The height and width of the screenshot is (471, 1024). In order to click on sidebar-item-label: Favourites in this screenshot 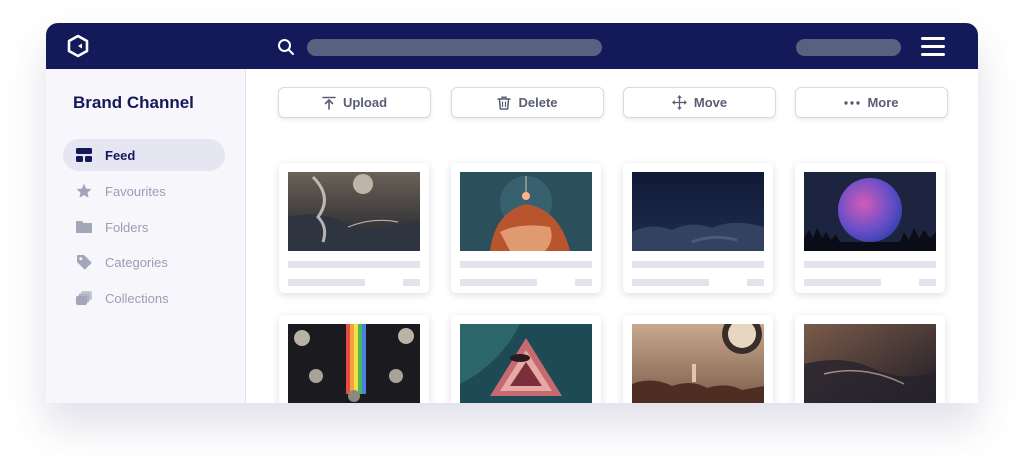, I will do `click(135, 191)`.